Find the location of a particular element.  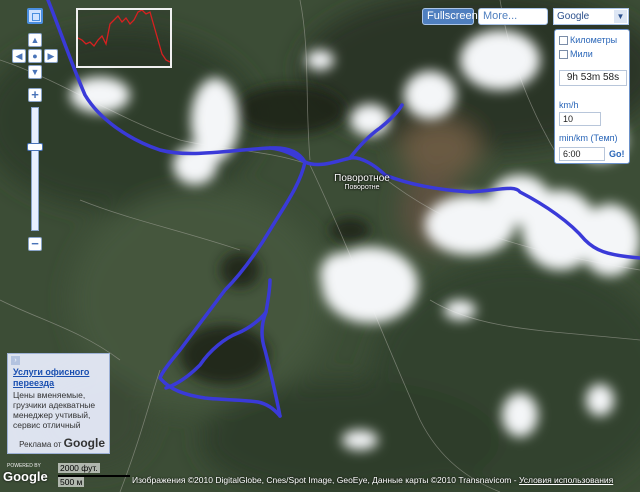

speed-input: 10 is located at coordinates (580, 119).